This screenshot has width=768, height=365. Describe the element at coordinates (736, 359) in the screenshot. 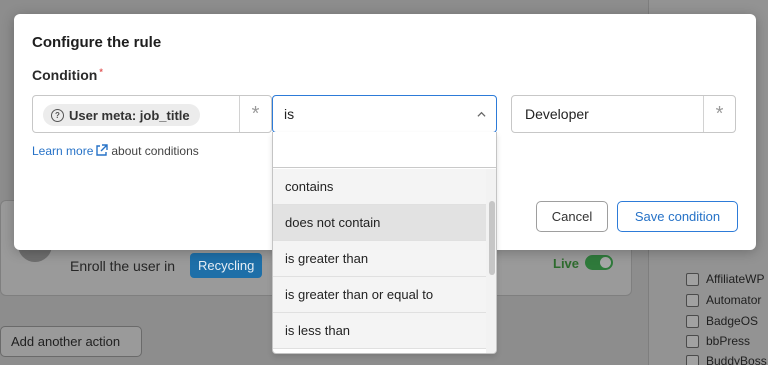

I see `sidebar-item-label: BuddyBoss` at that location.